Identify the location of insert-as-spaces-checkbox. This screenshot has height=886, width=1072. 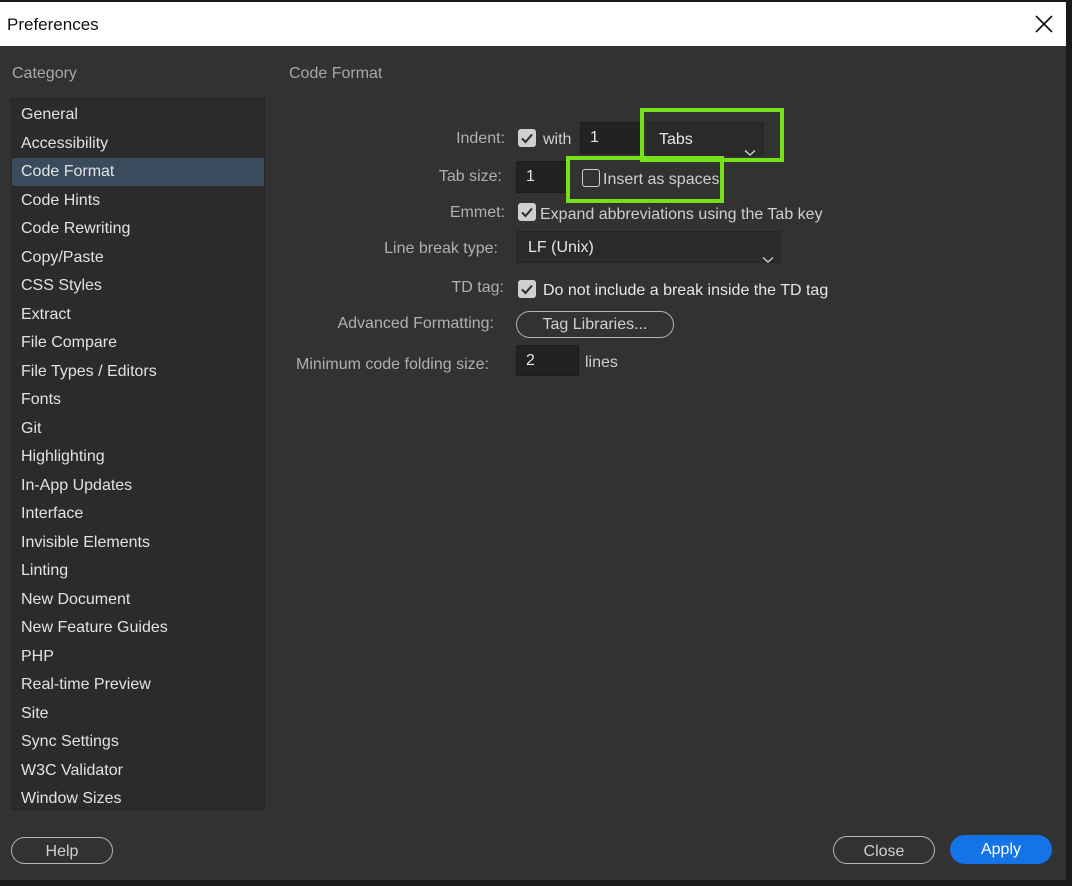
(591, 178).